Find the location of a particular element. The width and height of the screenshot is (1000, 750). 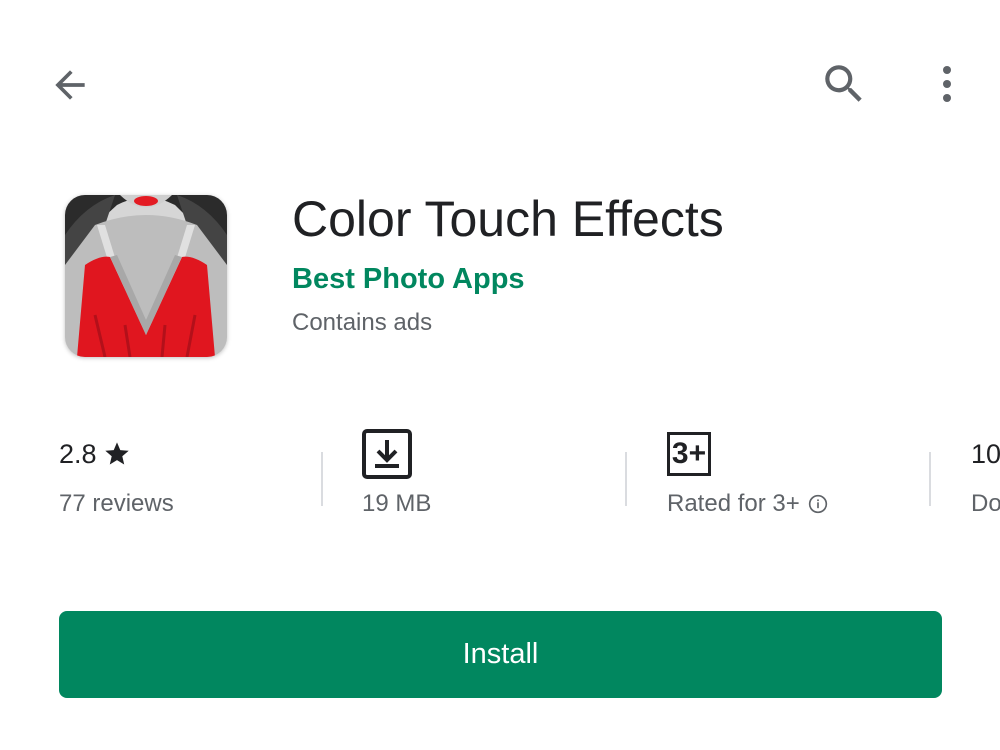

app-title: Color Touch Effects is located at coordinates (508, 219).